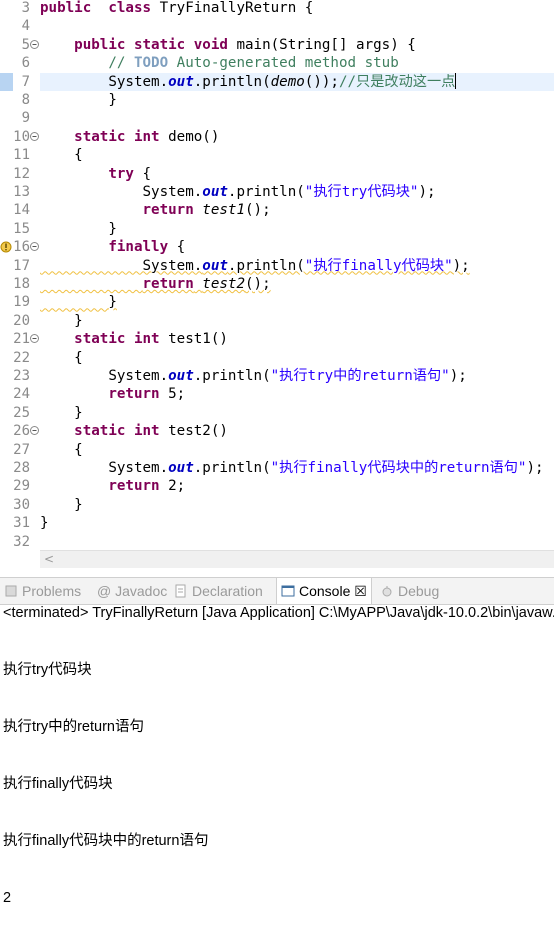 Image resolution: width=554 pixels, height=927 pixels. What do you see at coordinates (21, 210) in the screenshot?
I see `line-number: 14` at bounding box center [21, 210].